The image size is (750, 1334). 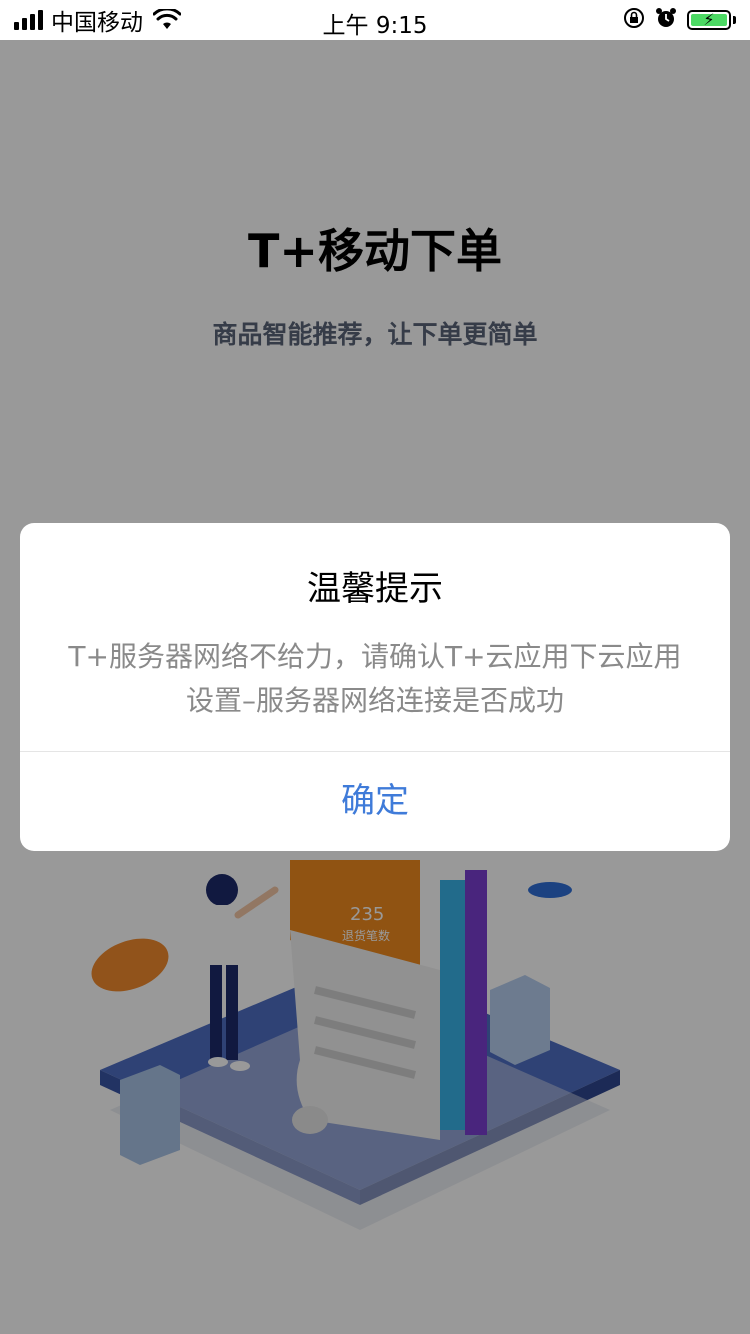 What do you see at coordinates (734, 20) in the screenshot?
I see `battery-tip` at bounding box center [734, 20].